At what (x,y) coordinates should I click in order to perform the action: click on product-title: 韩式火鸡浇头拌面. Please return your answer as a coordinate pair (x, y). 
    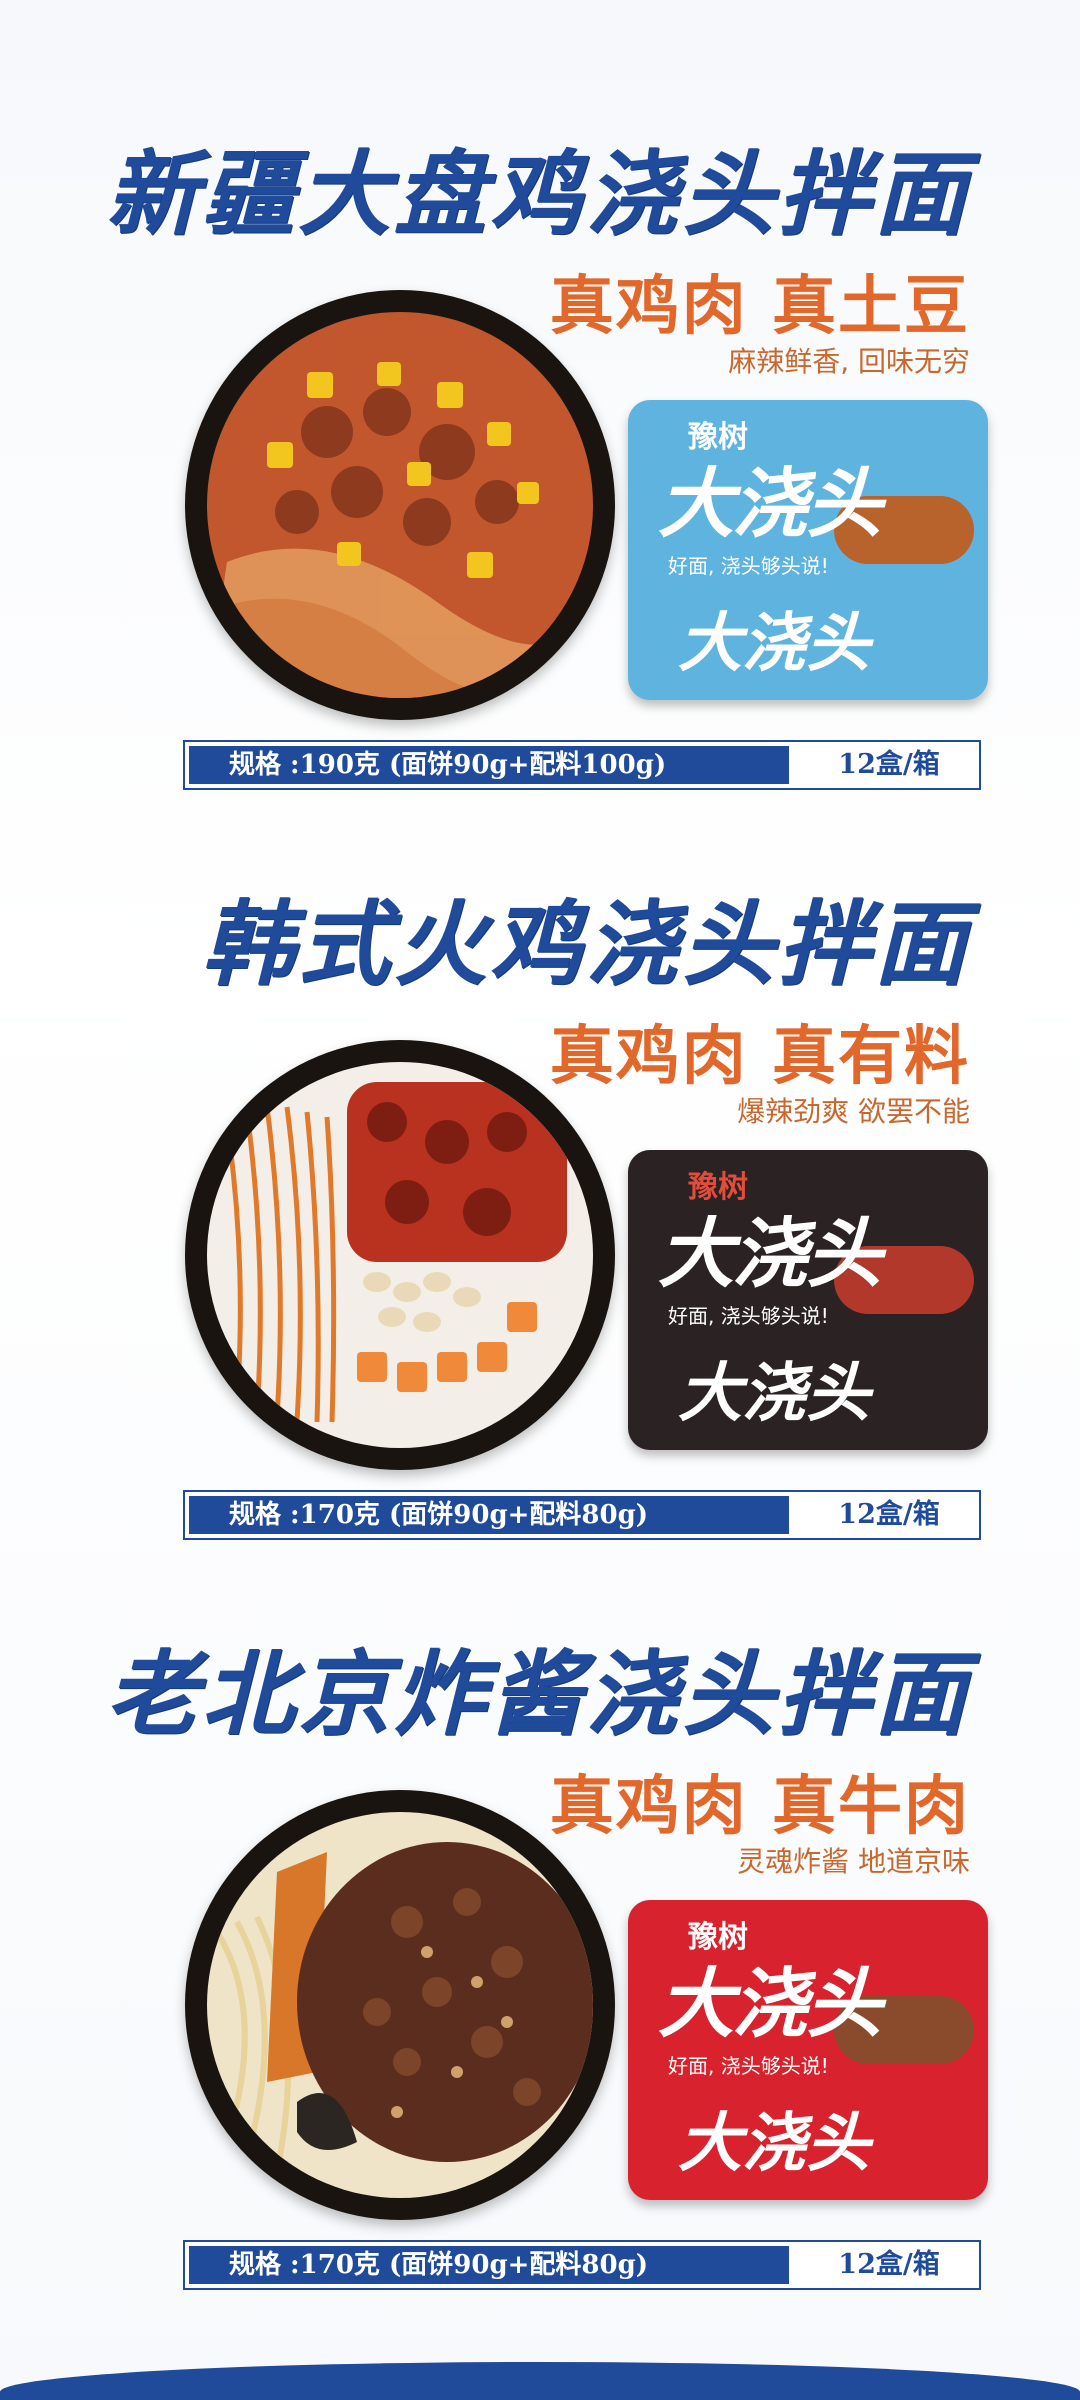
    Looking at the image, I should click on (585, 944).